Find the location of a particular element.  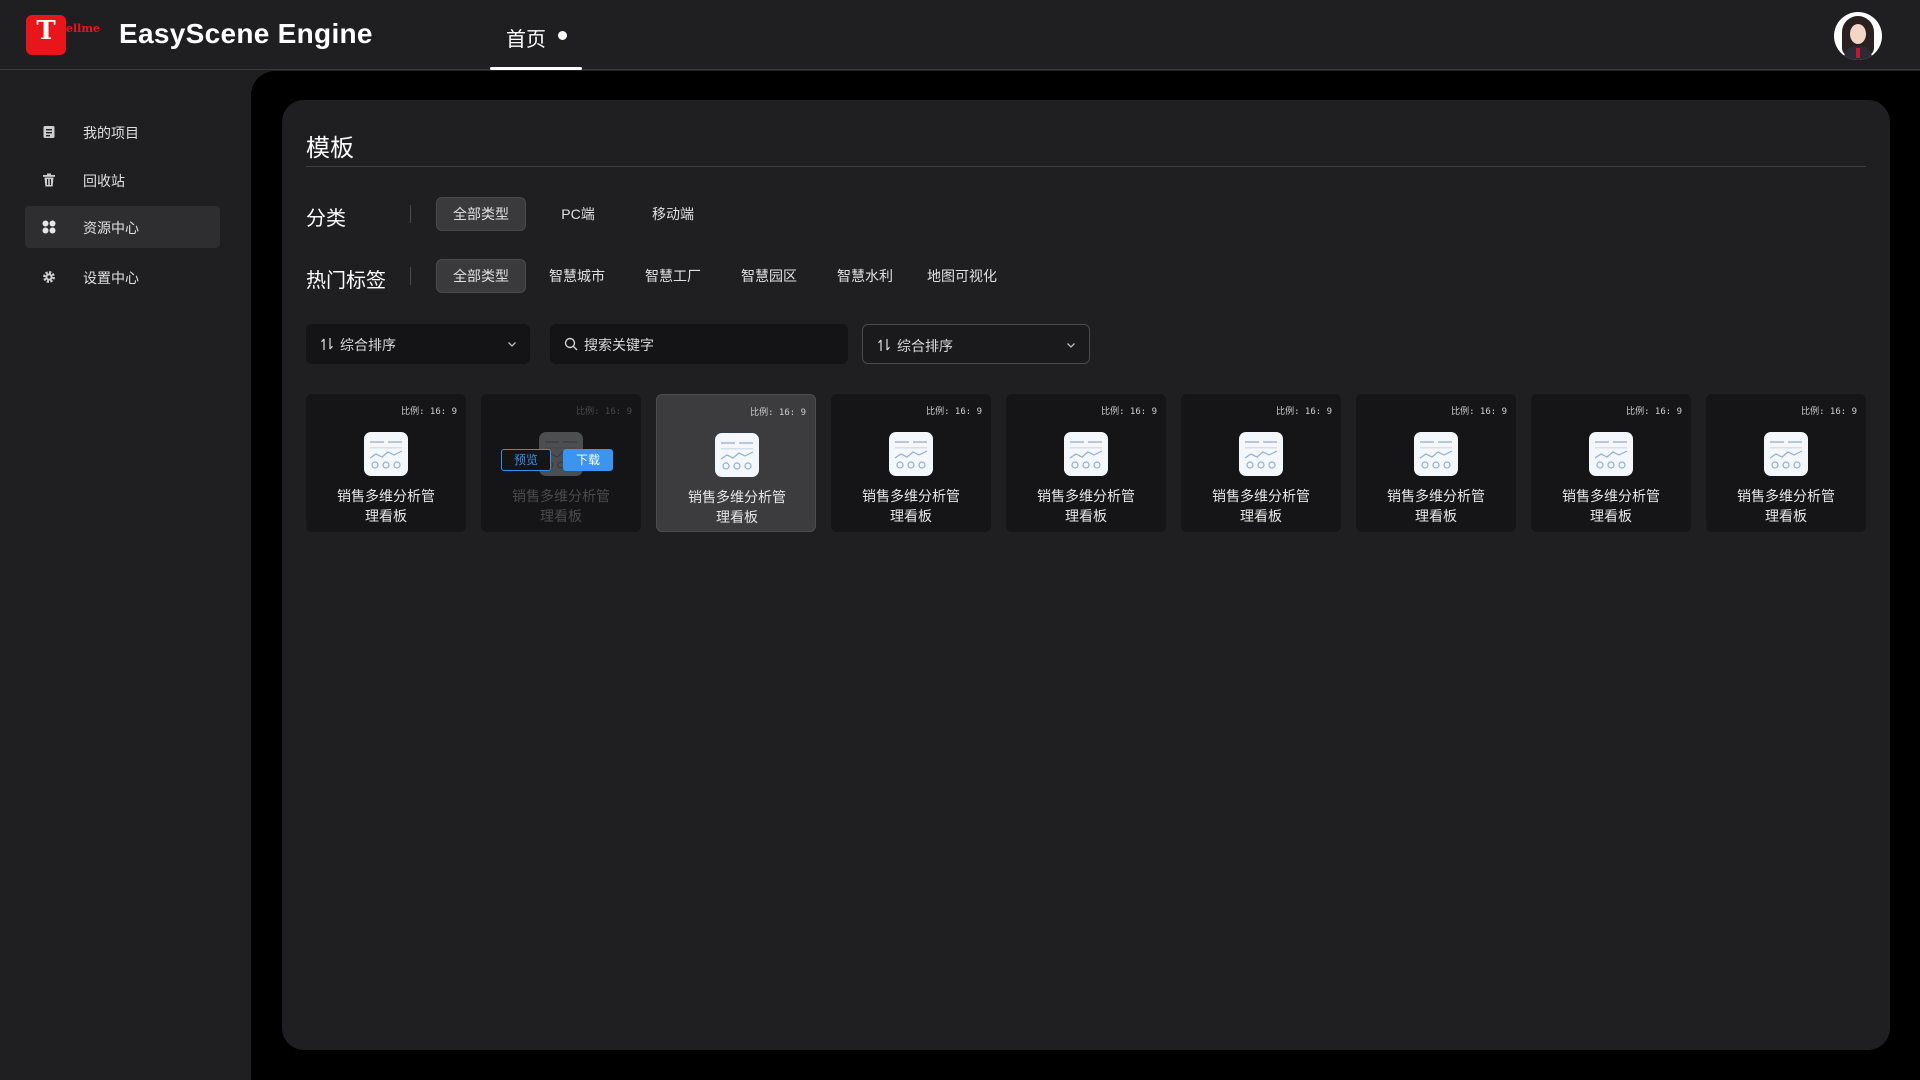

sidebar-item-my-projects: 我的项目 is located at coordinates (122, 132).